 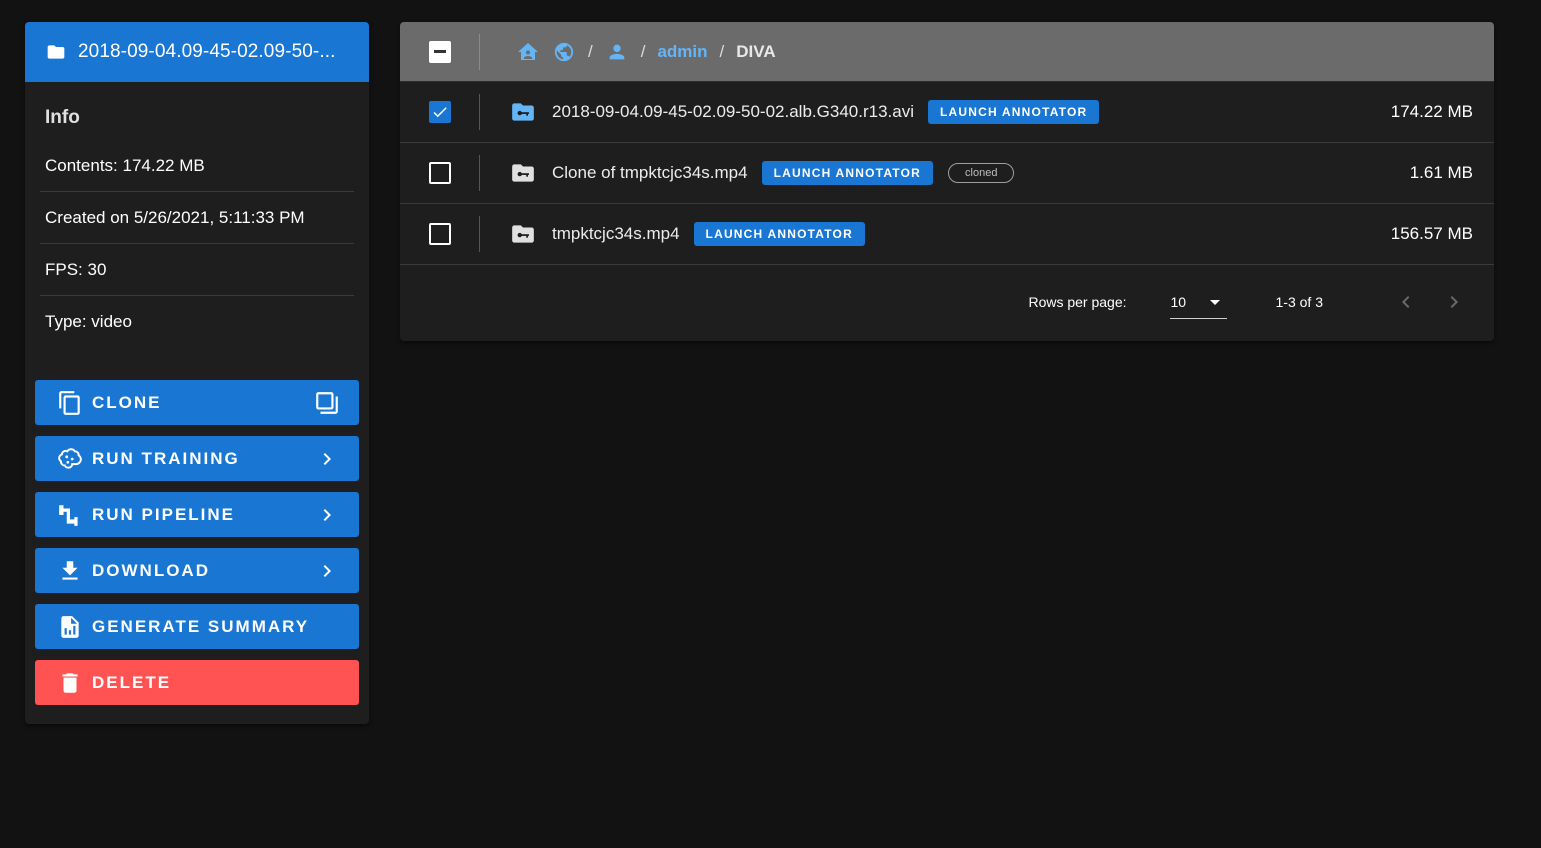 I want to click on menu-down-icon, so click(x=1214, y=302).